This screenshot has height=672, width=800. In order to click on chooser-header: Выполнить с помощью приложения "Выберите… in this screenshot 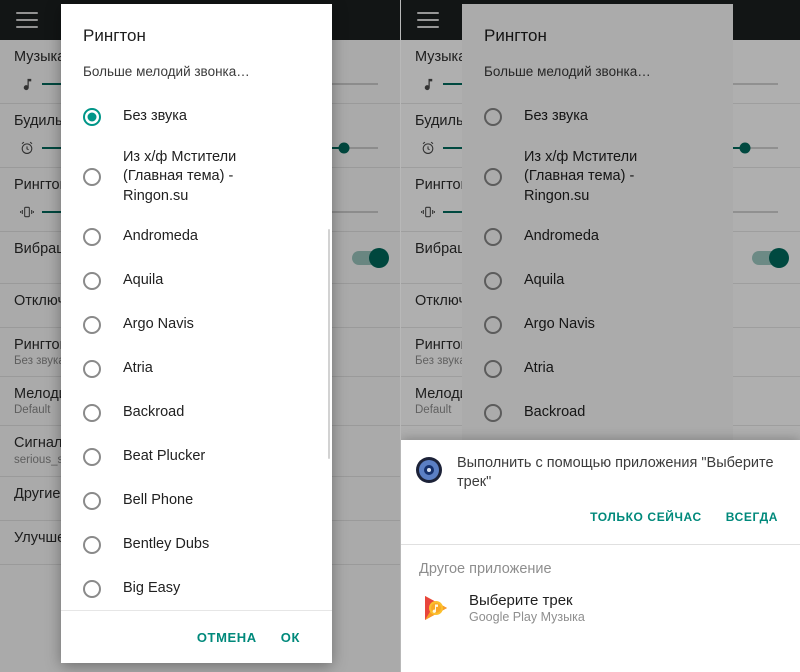, I will do `click(600, 466)`.